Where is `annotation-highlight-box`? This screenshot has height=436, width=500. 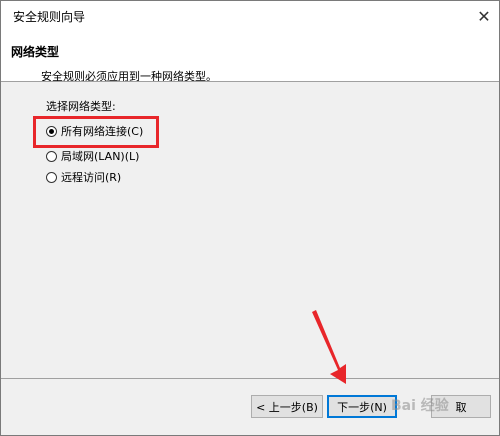 annotation-highlight-box is located at coordinates (96, 132).